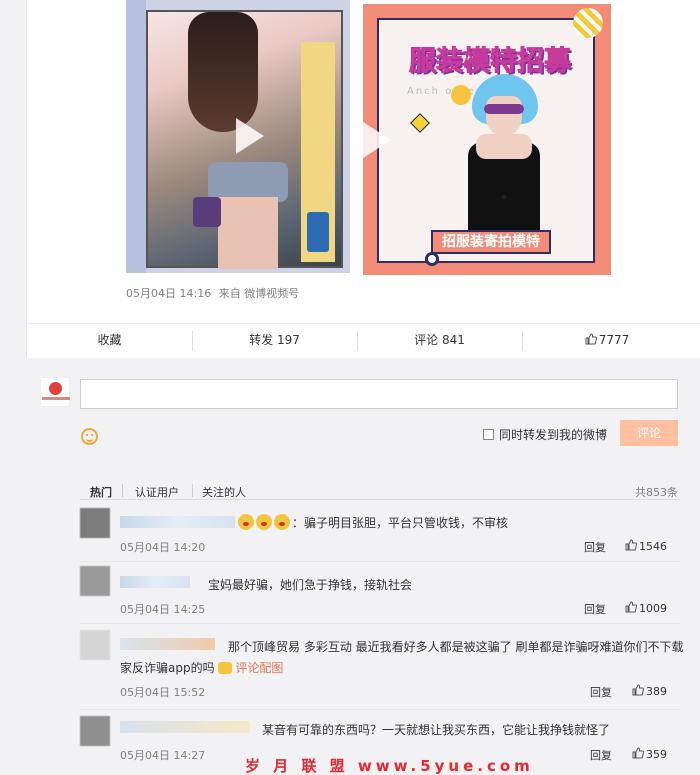 This screenshot has width=700, height=775. What do you see at coordinates (248, 233) in the screenshot?
I see `legs-shape` at bounding box center [248, 233].